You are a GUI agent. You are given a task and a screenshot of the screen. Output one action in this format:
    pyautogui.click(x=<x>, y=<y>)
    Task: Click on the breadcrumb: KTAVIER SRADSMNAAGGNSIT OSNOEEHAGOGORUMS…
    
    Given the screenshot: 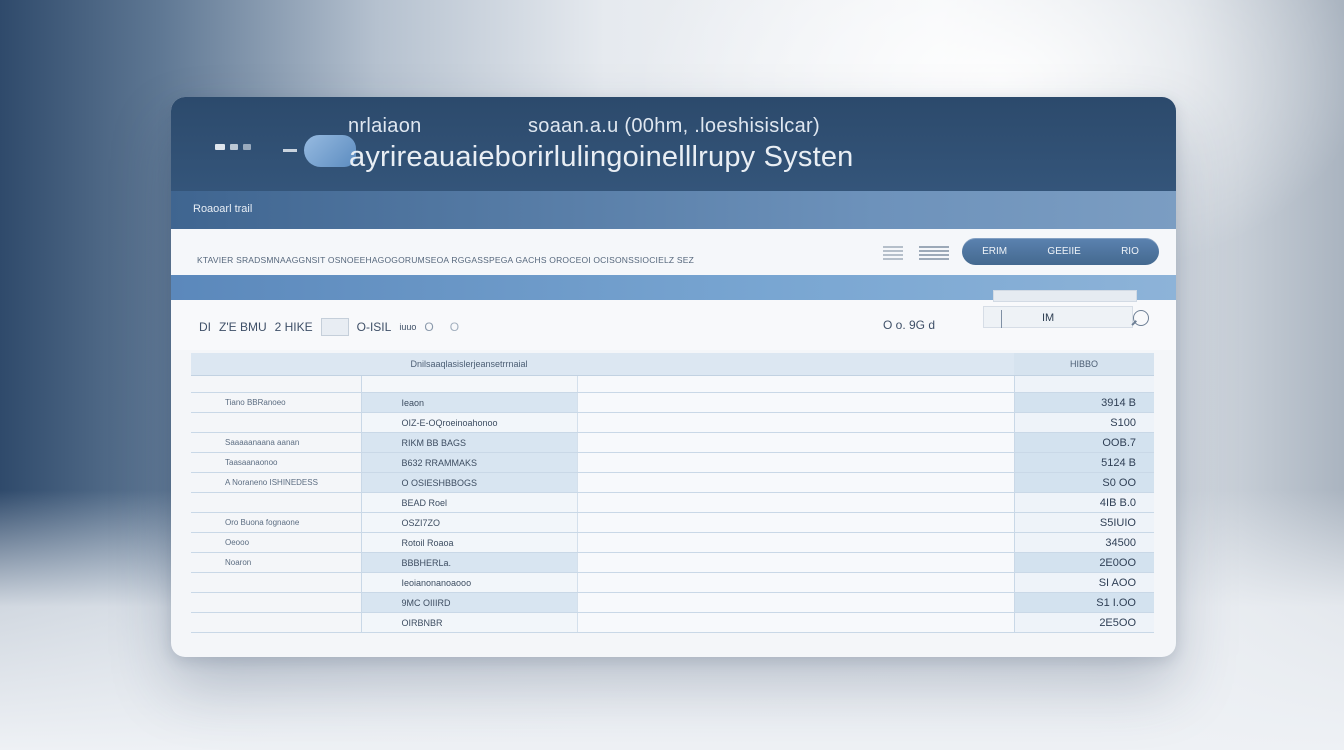 What is the action you would take?
    pyautogui.click(x=445, y=260)
    